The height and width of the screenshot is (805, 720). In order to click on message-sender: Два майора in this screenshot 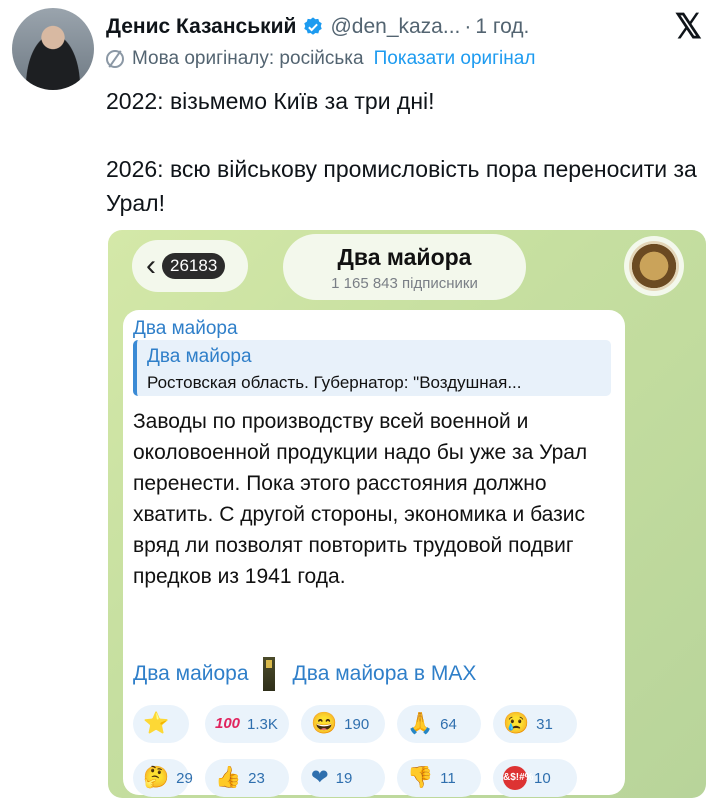, I will do `click(185, 329)`.